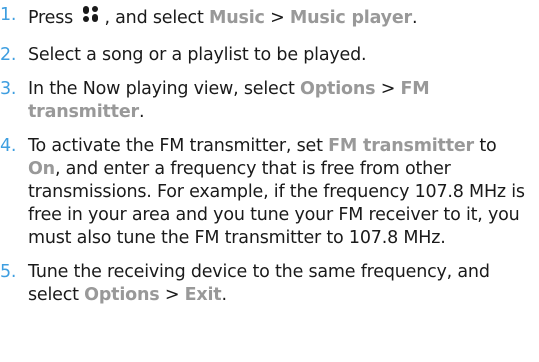 The image size is (539, 362). I want to click on menu-item-music: Music, so click(237, 18).